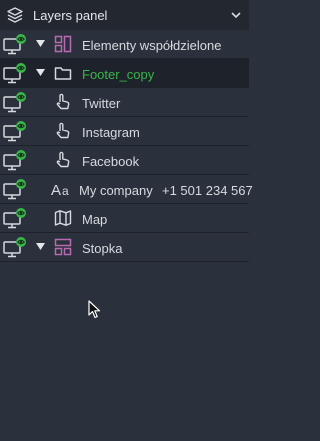  I want to click on layer-label: Stopka, so click(102, 248).